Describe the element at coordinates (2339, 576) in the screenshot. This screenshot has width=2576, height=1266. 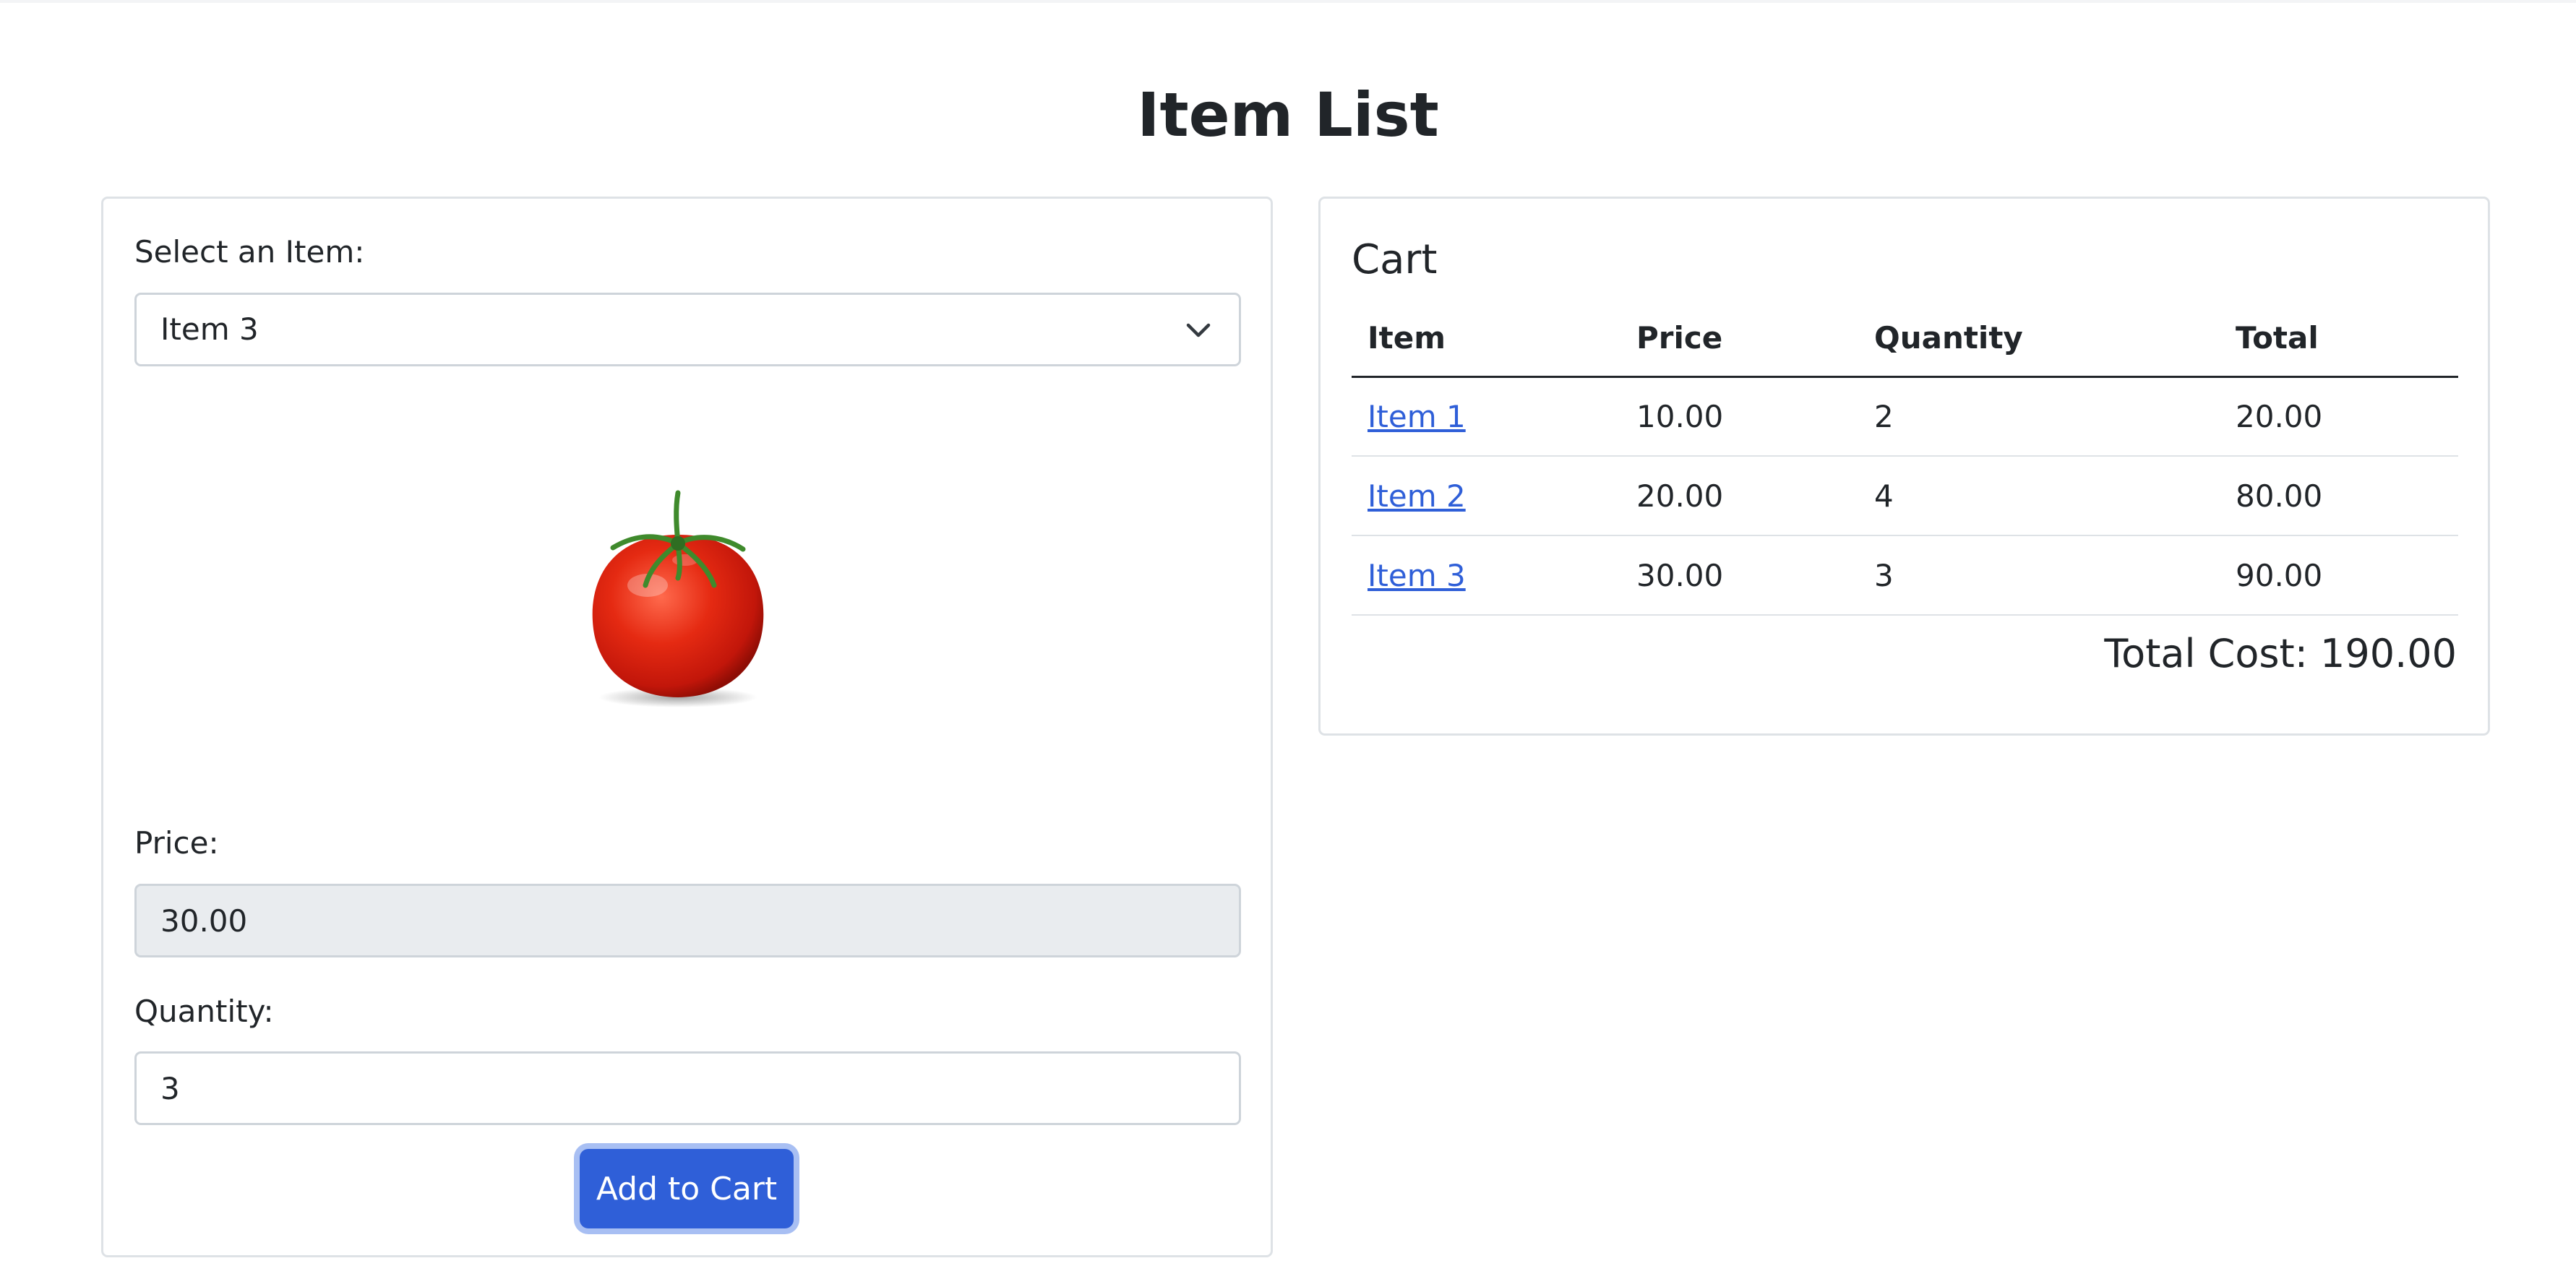
I see `cart-cell-total: 90.00` at that location.